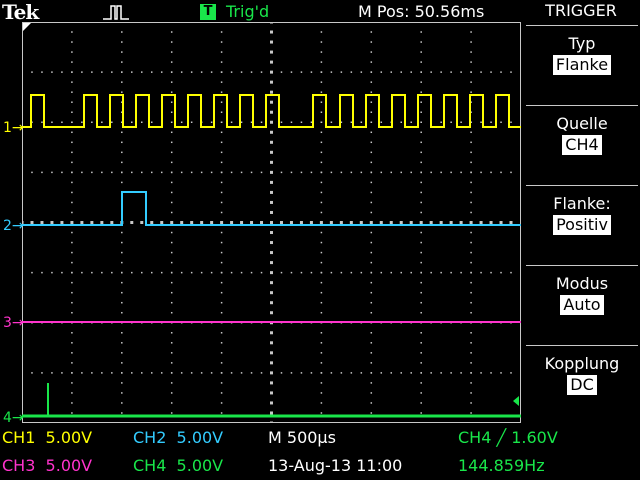 This screenshot has height=480, width=640. What do you see at coordinates (582, 283) in the screenshot?
I see `menu-item-label: Modus` at bounding box center [582, 283].